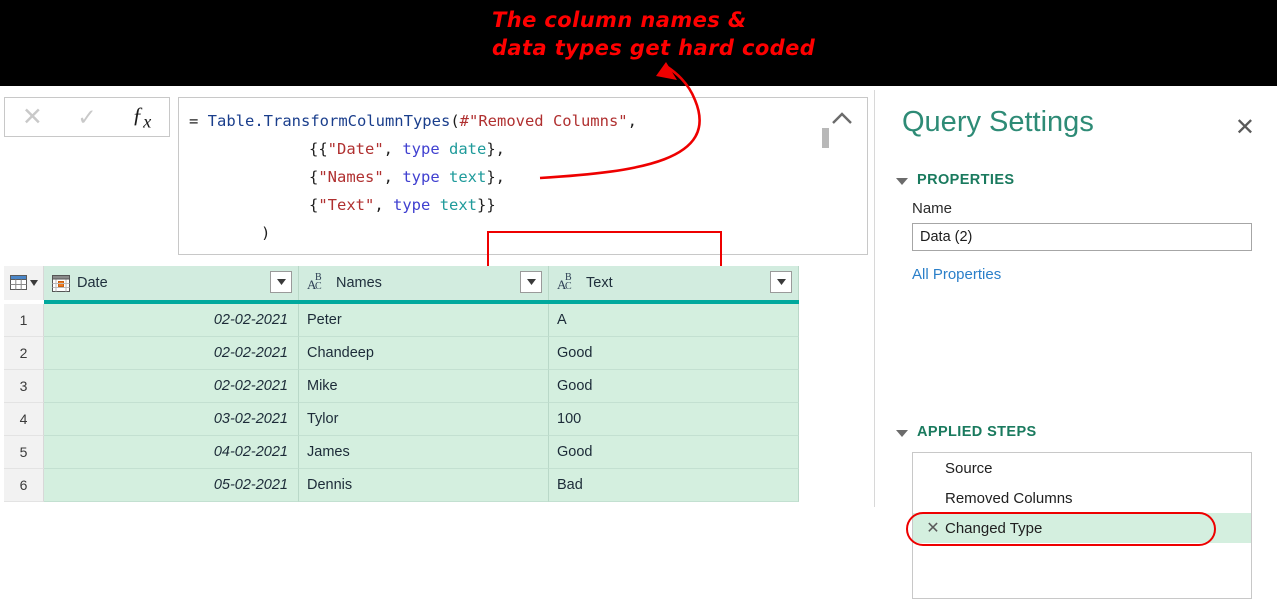  What do you see at coordinates (842, 119) in the screenshot?
I see `chevron-up-icon` at bounding box center [842, 119].